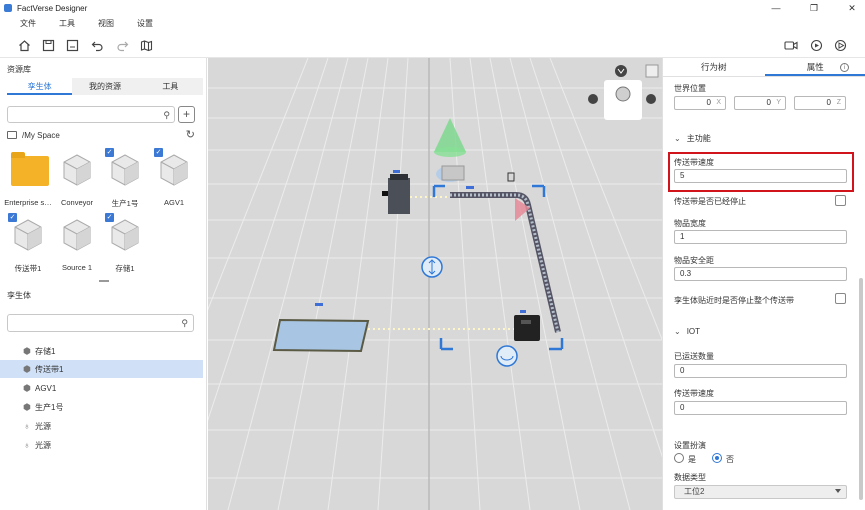 This screenshot has width=865, height=510. I want to click on tree-item-selected: ⬢ 传送带1, so click(101, 369).